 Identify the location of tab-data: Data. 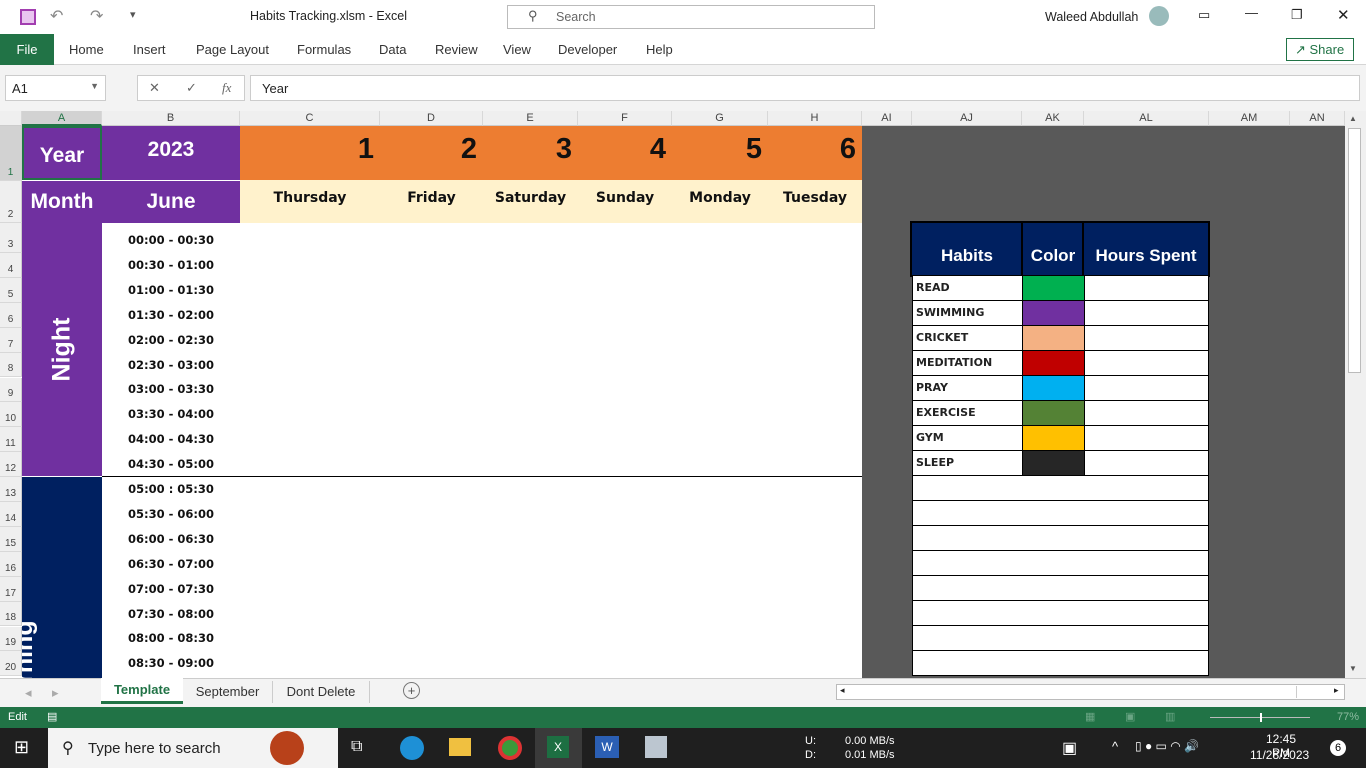
(392, 49).